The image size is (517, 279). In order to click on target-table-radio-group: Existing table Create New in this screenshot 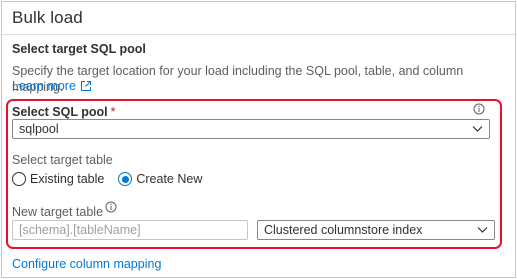, I will do `click(114, 179)`.